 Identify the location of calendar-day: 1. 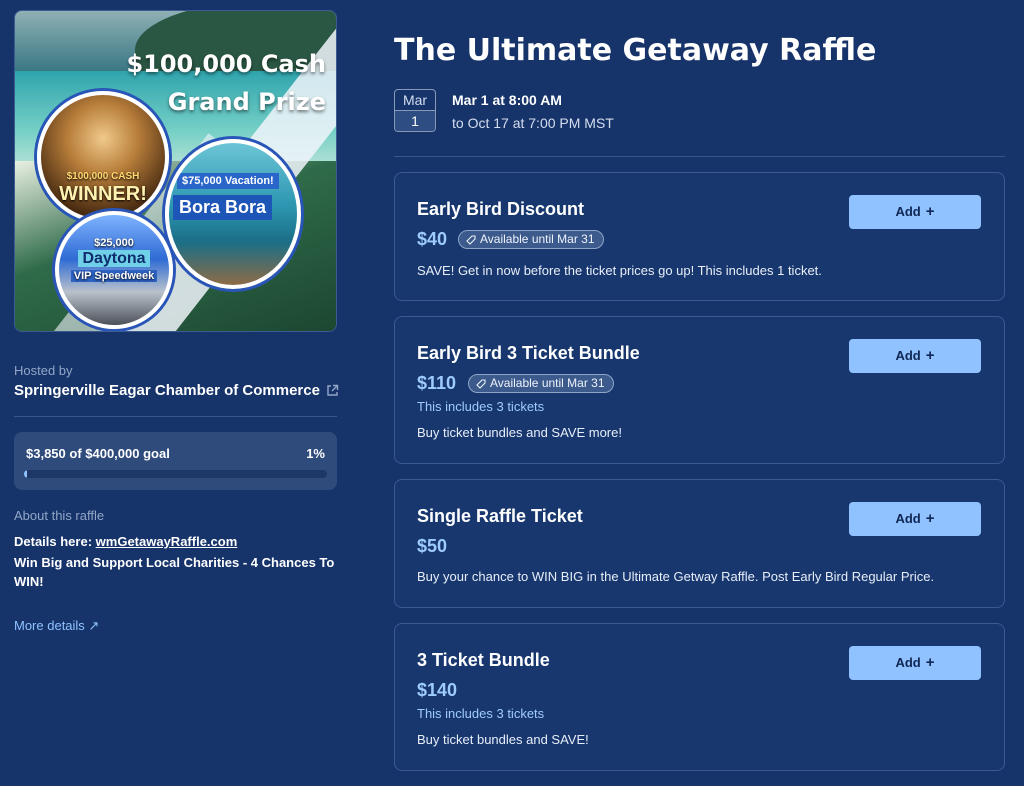
(415, 121).